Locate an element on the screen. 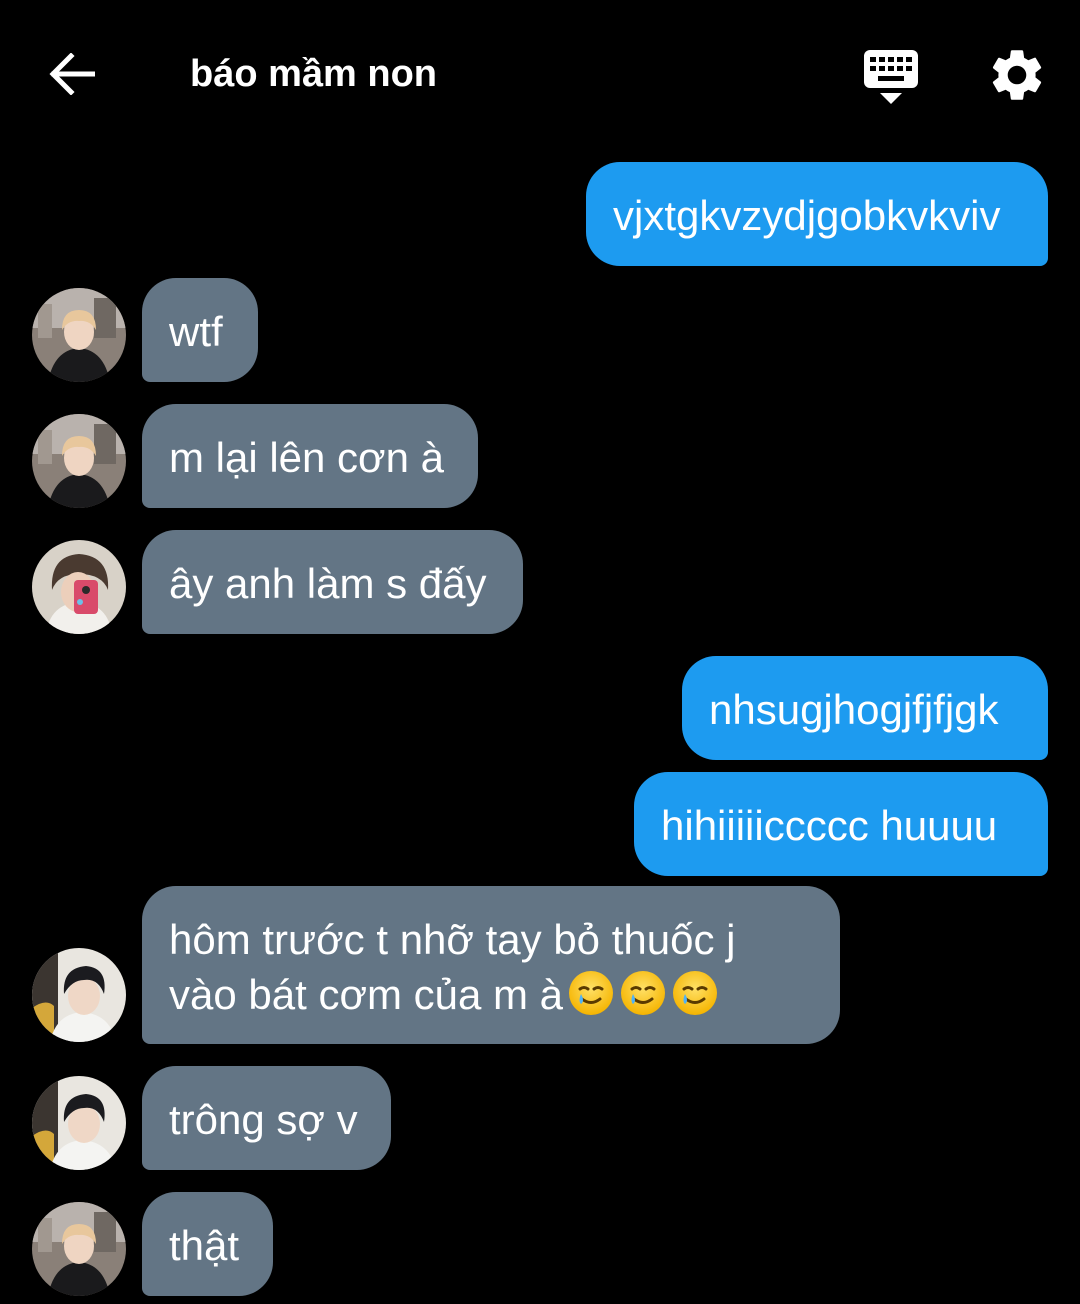 The height and width of the screenshot is (1304, 1080). message-text-line: hôm trước t nhỡ tay bỏ thuốc j is located at coordinates (452, 939).